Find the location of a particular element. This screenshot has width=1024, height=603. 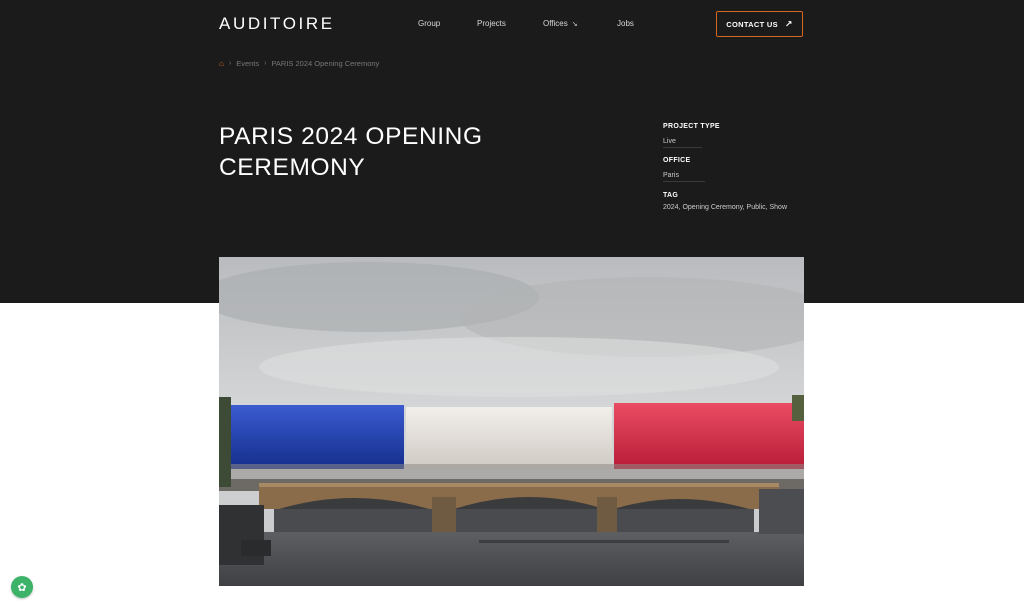

tag-label: TAG is located at coordinates (671, 195).